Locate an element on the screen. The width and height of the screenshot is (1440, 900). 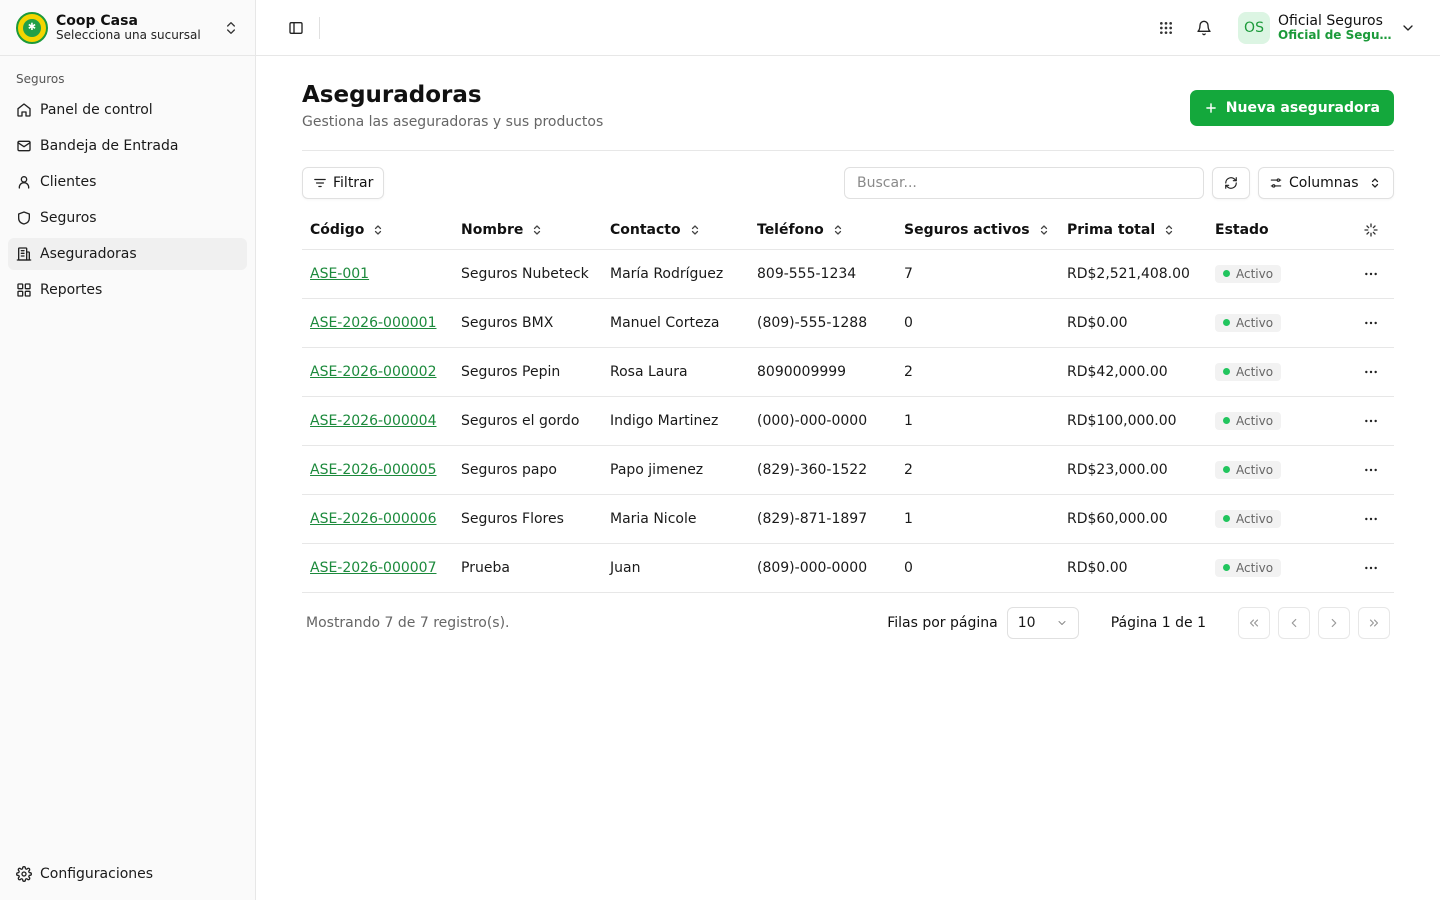
column-header-label: Teléfono is located at coordinates (790, 229).